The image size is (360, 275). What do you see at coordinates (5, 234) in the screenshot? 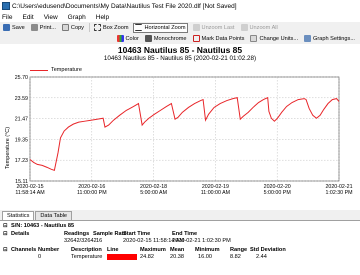
I see `details-collapse-icon: ⊟` at bounding box center [5, 234].